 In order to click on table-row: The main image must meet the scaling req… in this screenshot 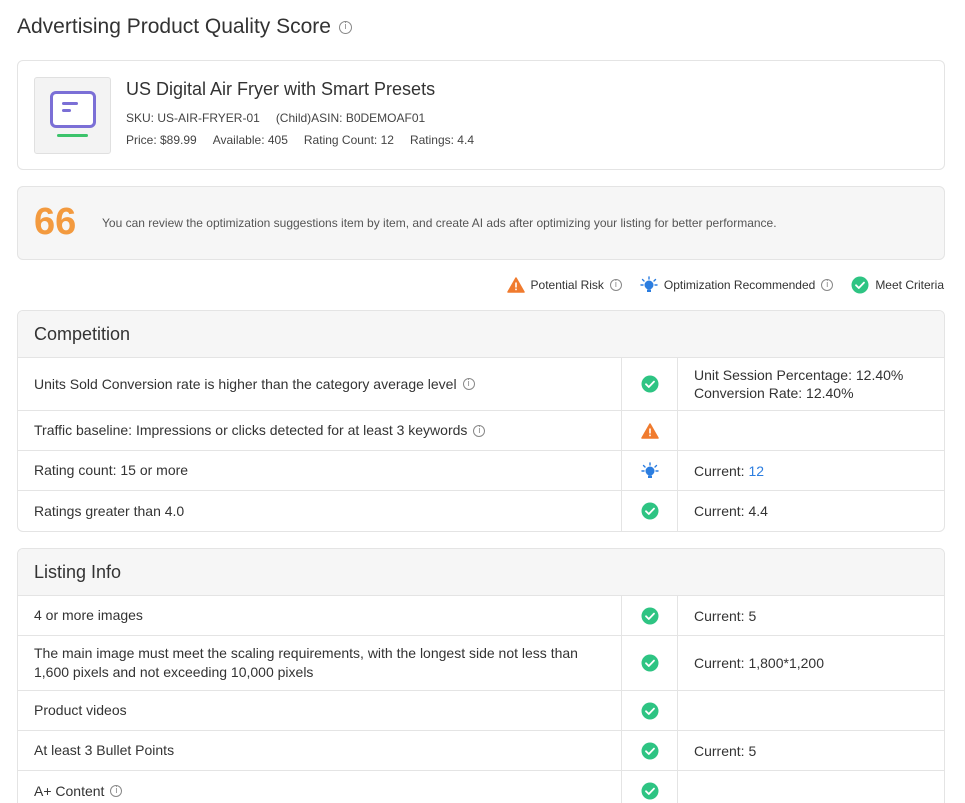, I will do `click(481, 663)`.